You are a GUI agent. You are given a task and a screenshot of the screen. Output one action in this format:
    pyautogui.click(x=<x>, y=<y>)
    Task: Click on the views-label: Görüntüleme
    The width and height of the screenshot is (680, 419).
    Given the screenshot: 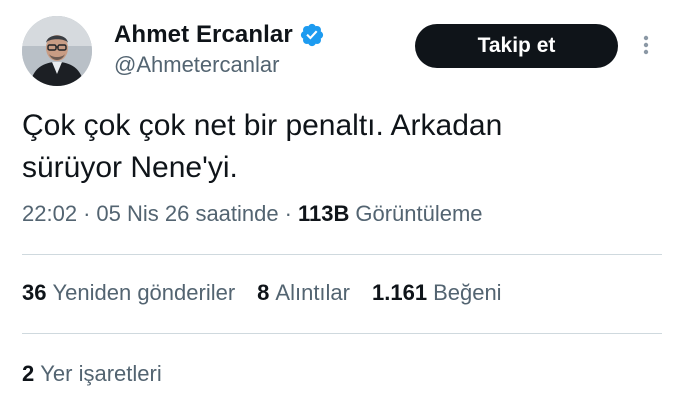 What is the action you would take?
    pyautogui.click(x=419, y=213)
    